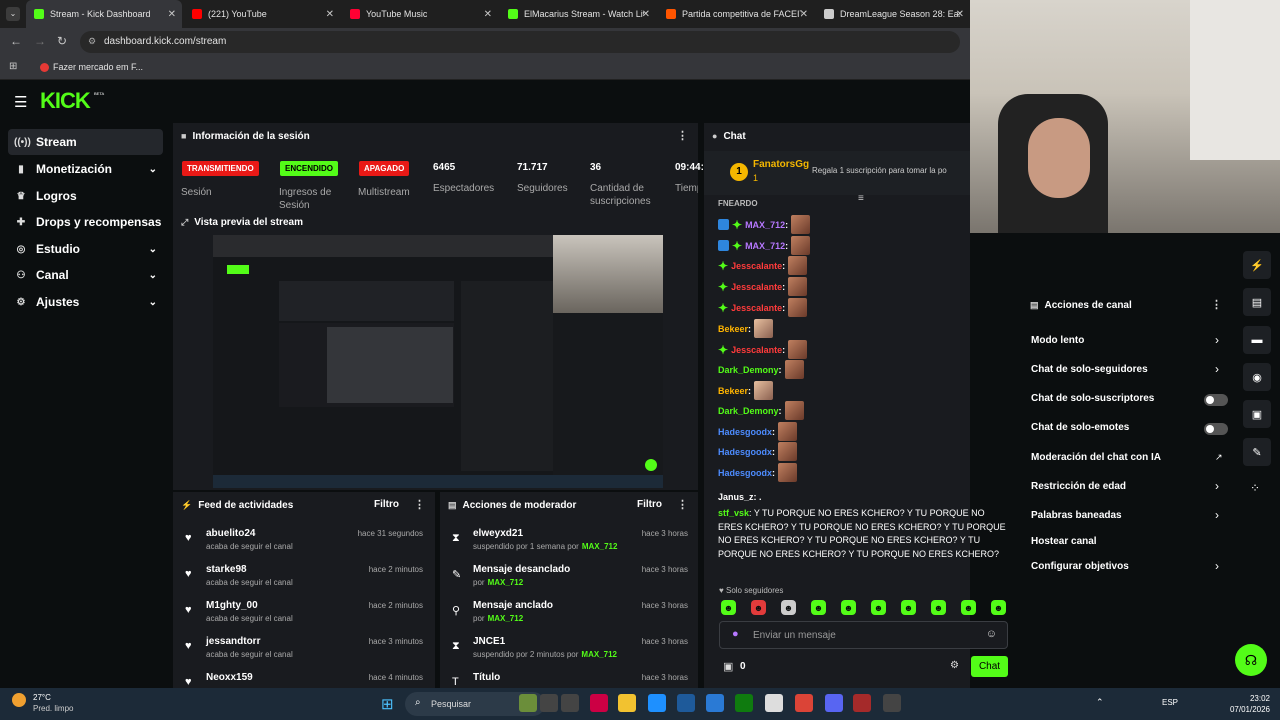  What do you see at coordinates (1257, 340) in the screenshot?
I see `chat-action-icon: ▬` at bounding box center [1257, 340].